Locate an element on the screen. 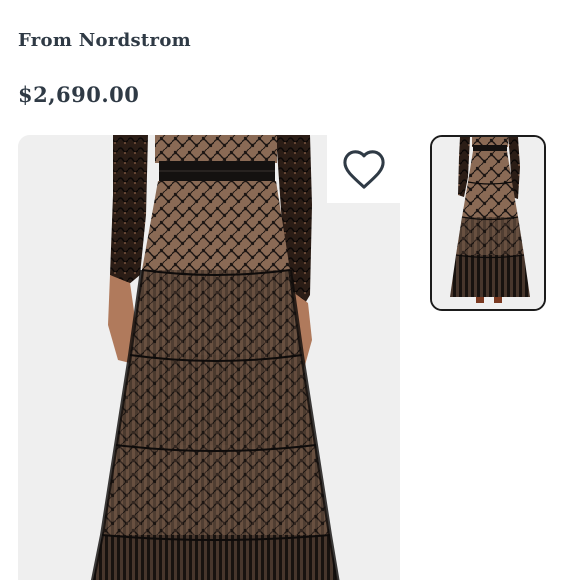  product-price: $2,690.00 is located at coordinates (79, 94).